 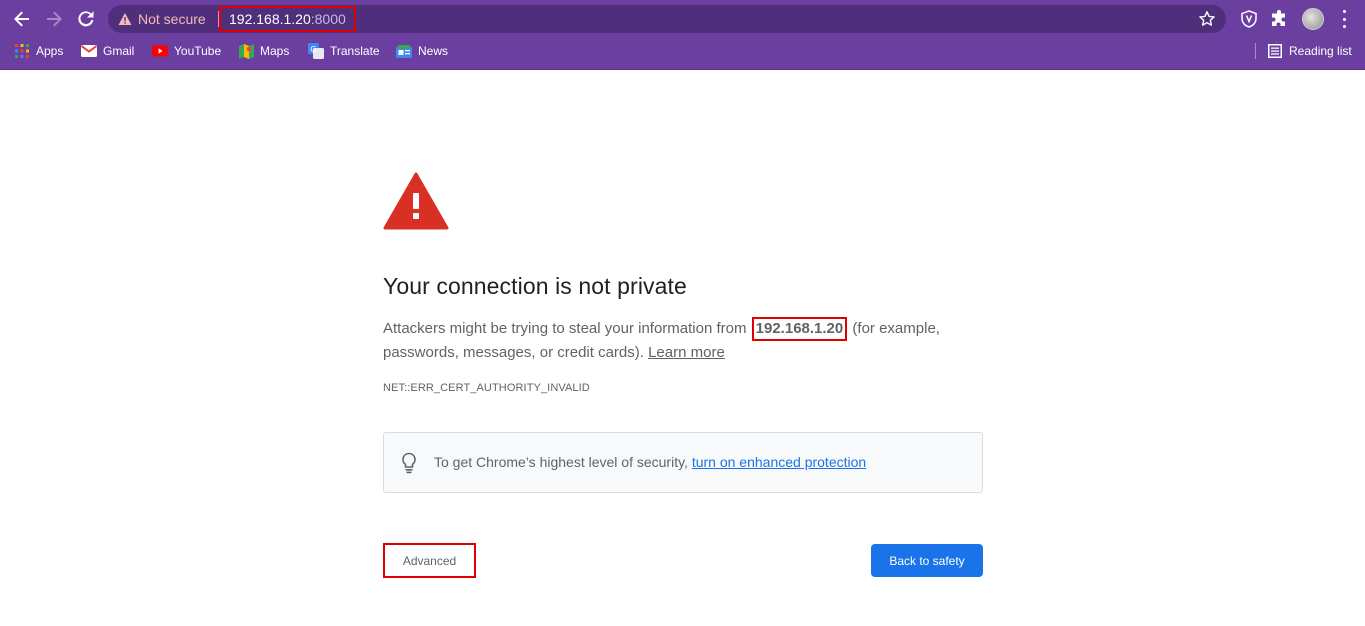 What do you see at coordinates (486, 388) in the screenshot?
I see `error-code: NET::ERR_CERT_AUTHORITY_INVALID` at bounding box center [486, 388].